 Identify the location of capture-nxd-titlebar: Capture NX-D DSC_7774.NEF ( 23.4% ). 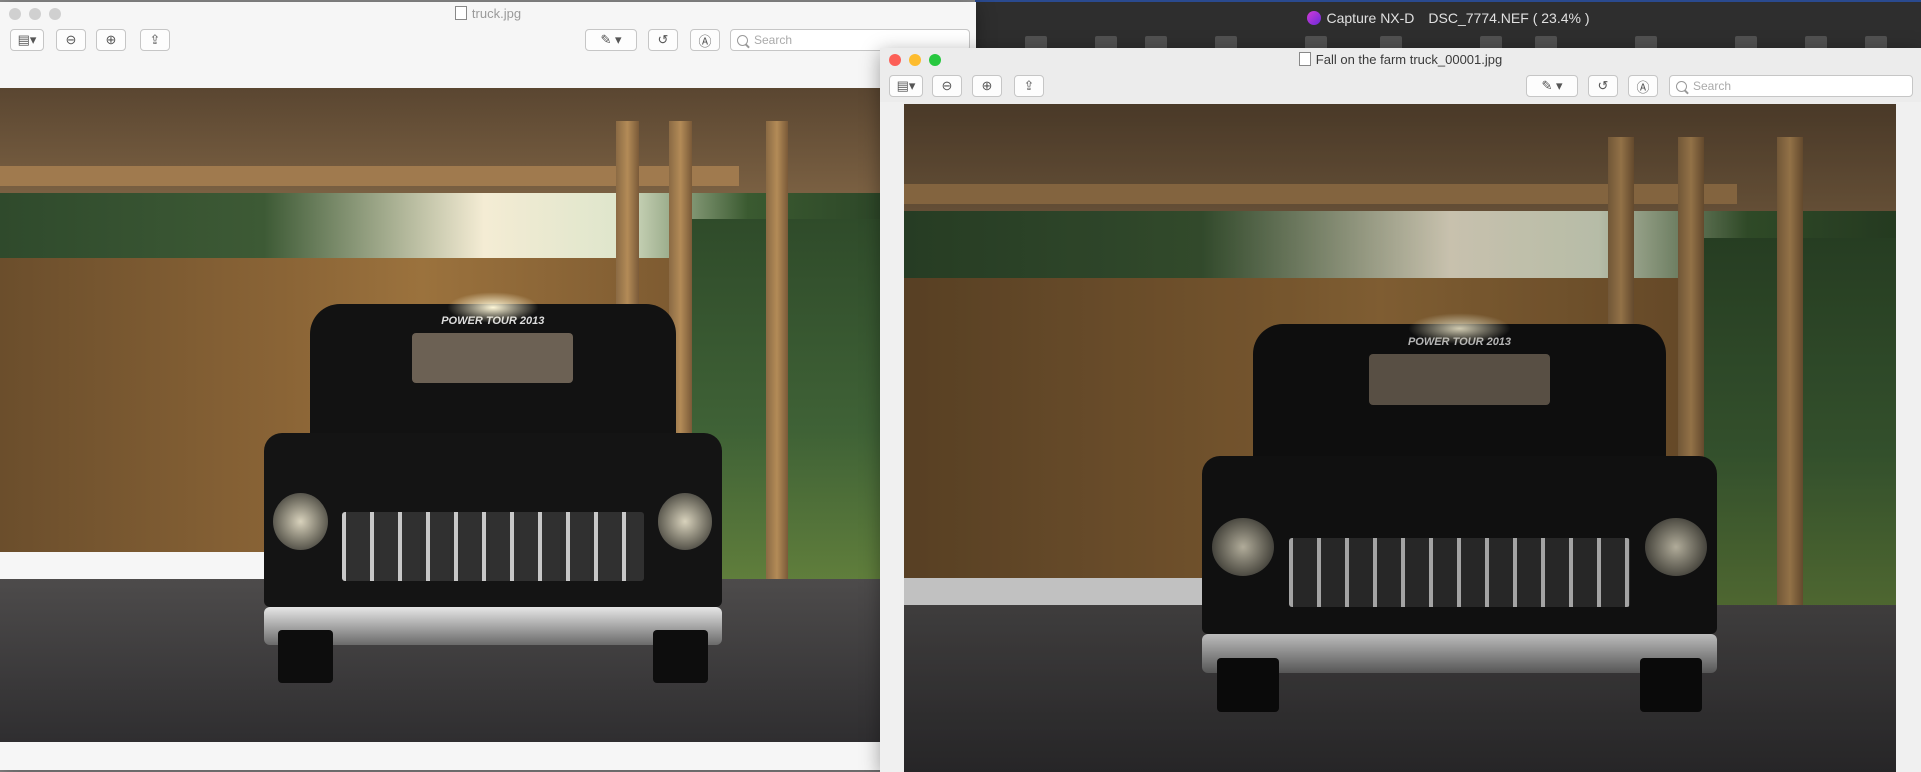
(1448, 18).